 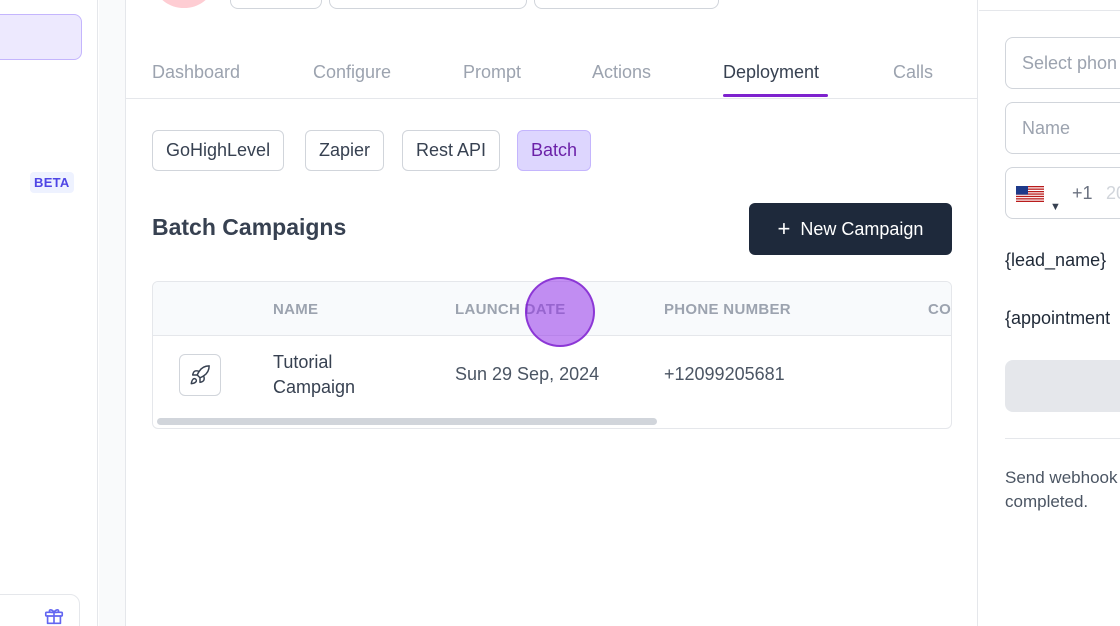 I want to click on content-gutter, so click(x=112, y=313).